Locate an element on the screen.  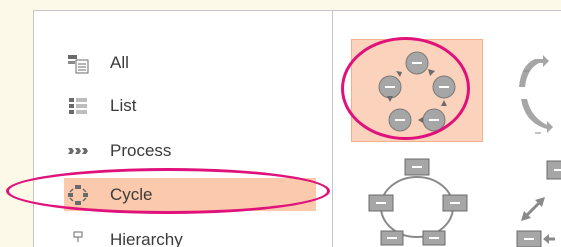
segmented-cycle-icon is located at coordinates (537, 91).